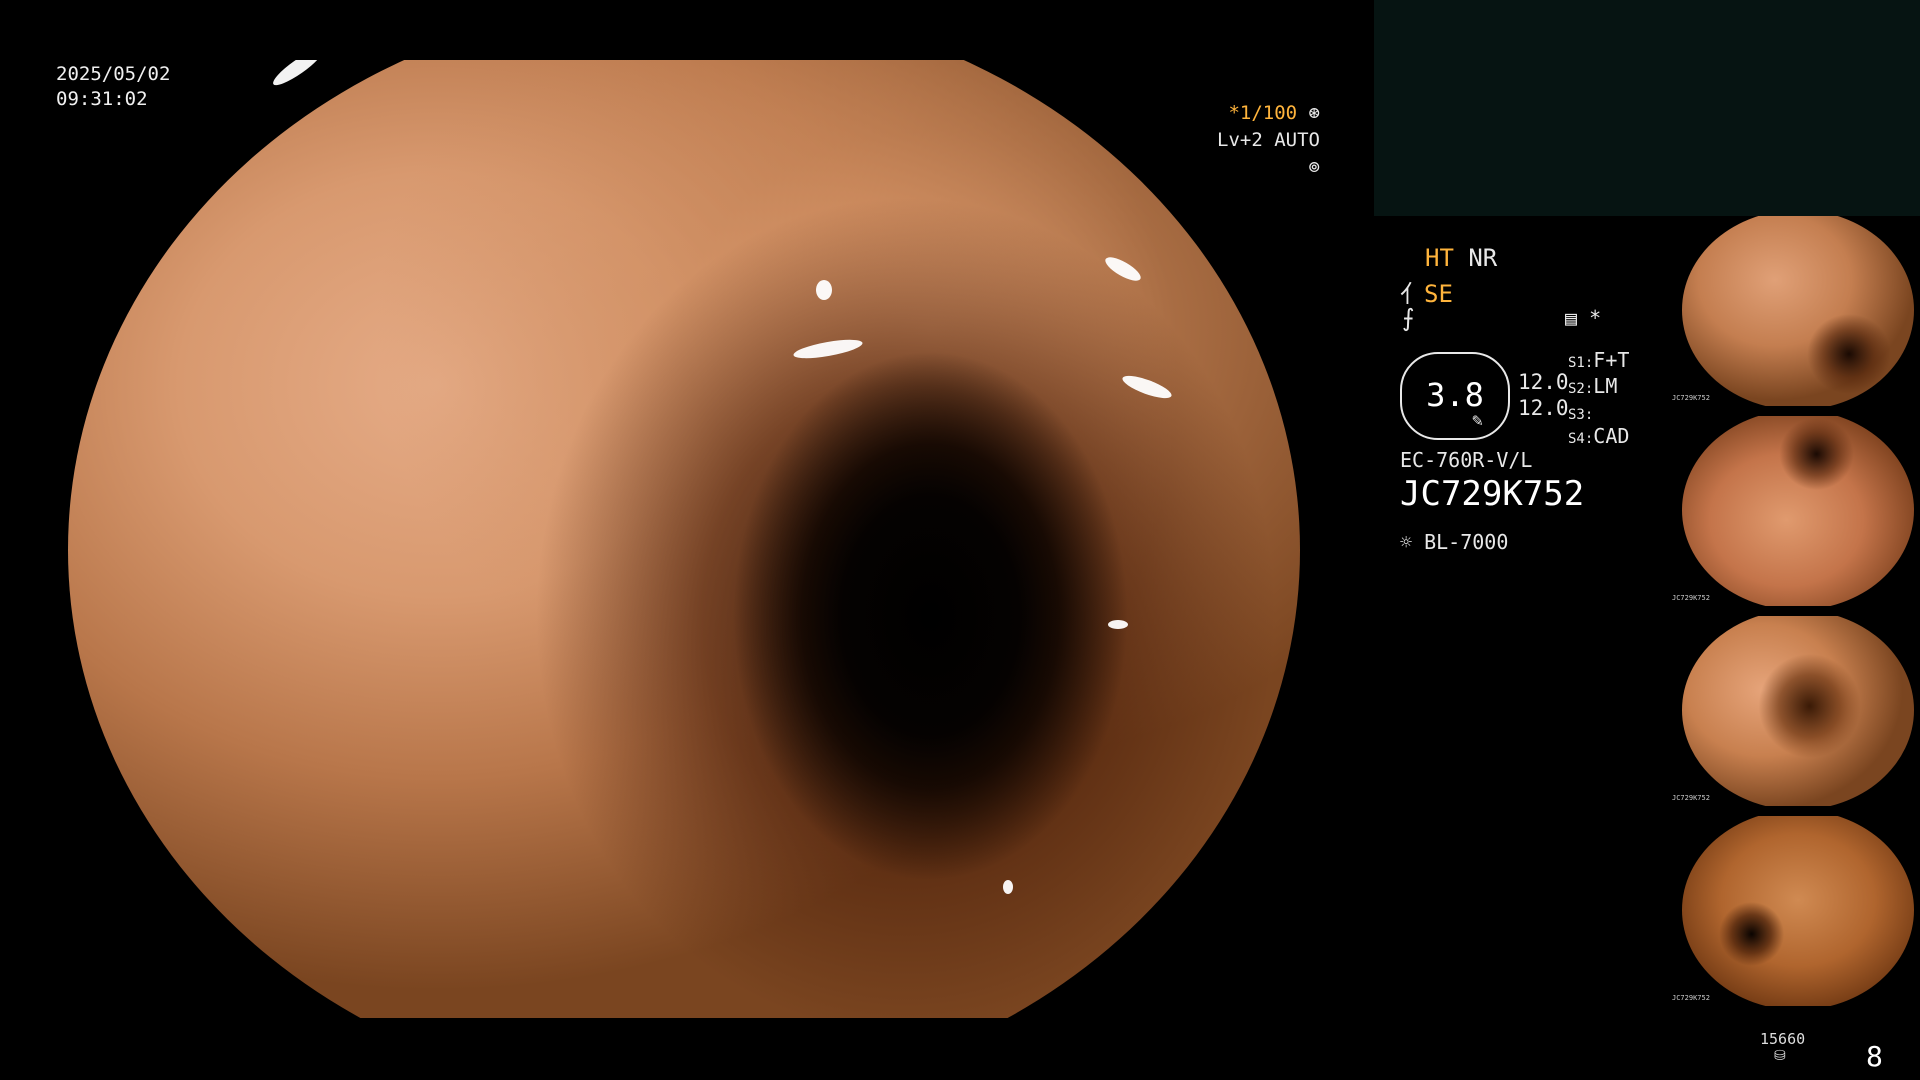 The height and width of the screenshot is (1080, 1920). I want to click on thumbnail-3: JC729K752, so click(1795, 711).